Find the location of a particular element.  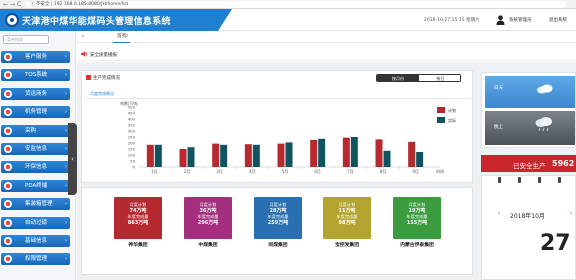

y-tick-label: 300 is located at coordinates (132, 131).